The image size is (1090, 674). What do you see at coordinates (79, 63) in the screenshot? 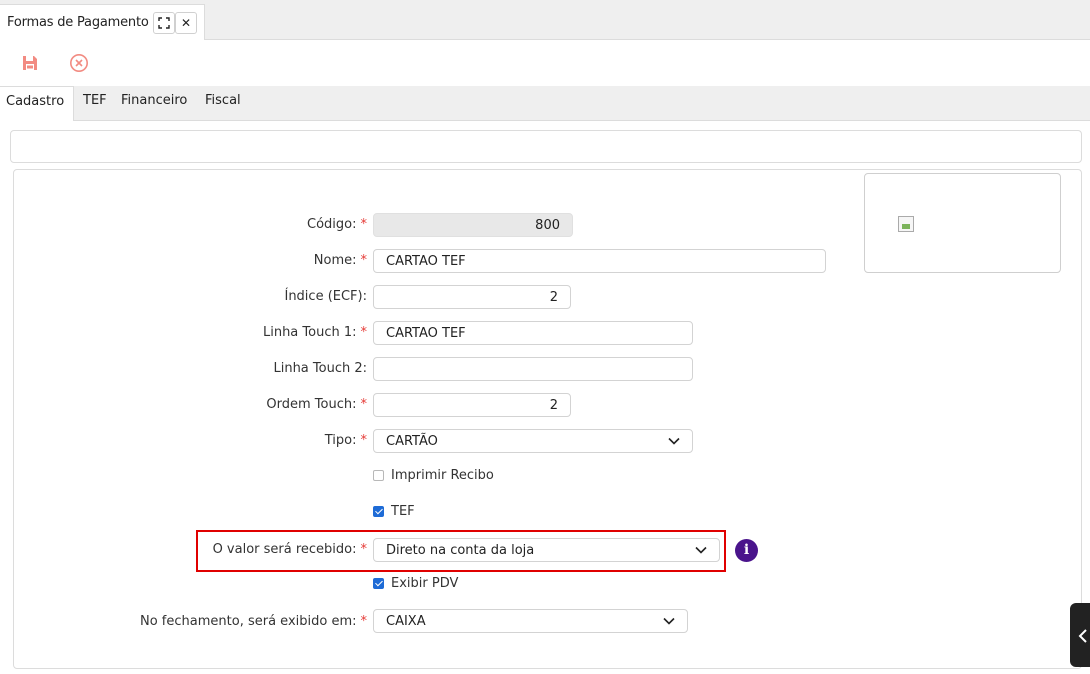
I see `circle-x-icon` at bounding box center [79, 63].